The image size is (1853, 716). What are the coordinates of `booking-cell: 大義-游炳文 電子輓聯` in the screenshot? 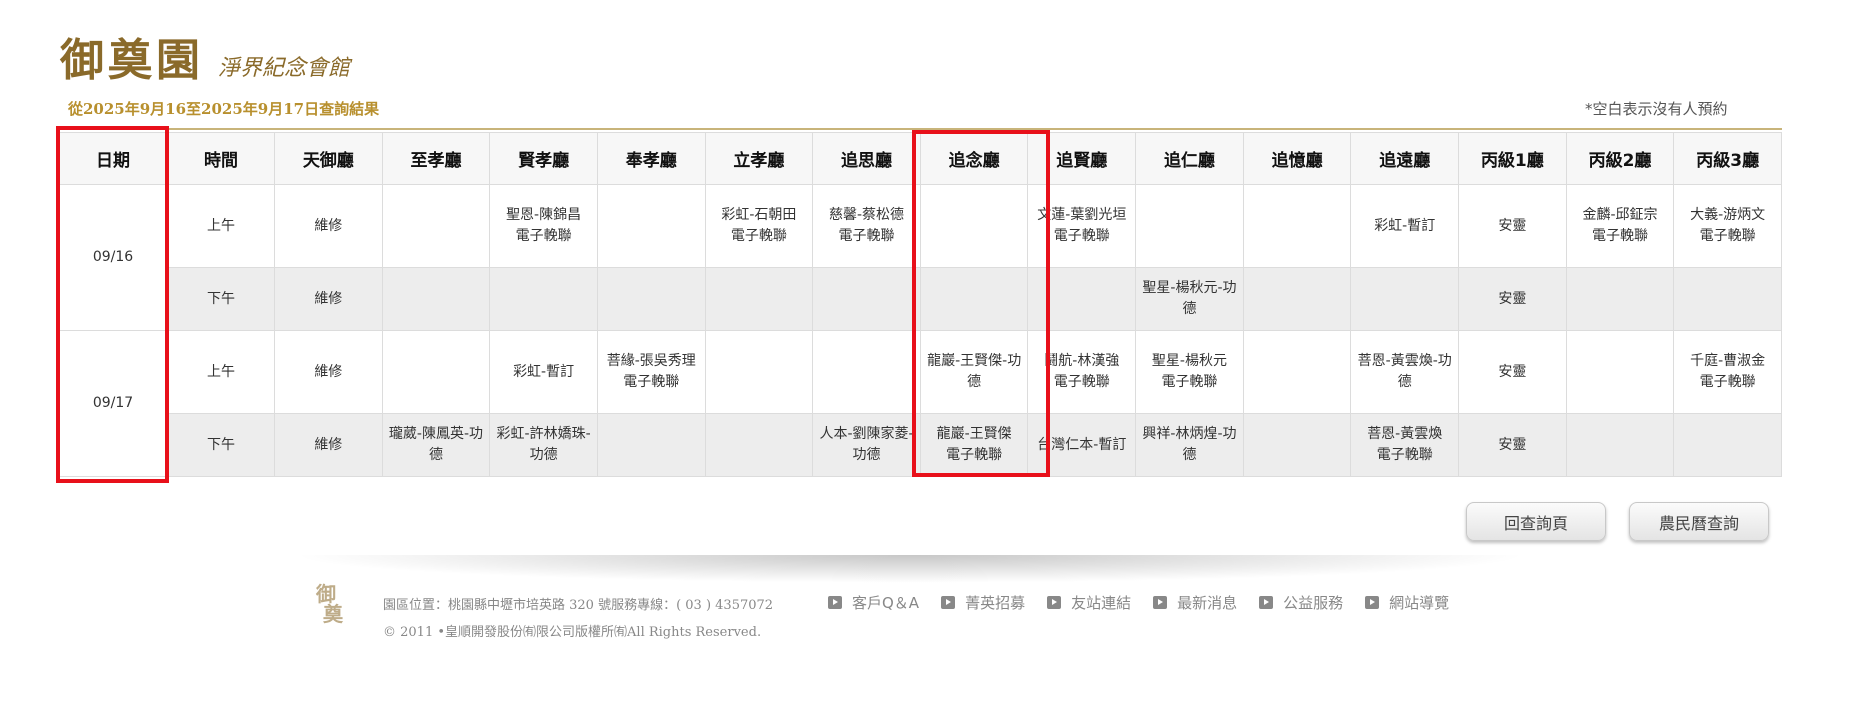 It's located at (1727, 226).